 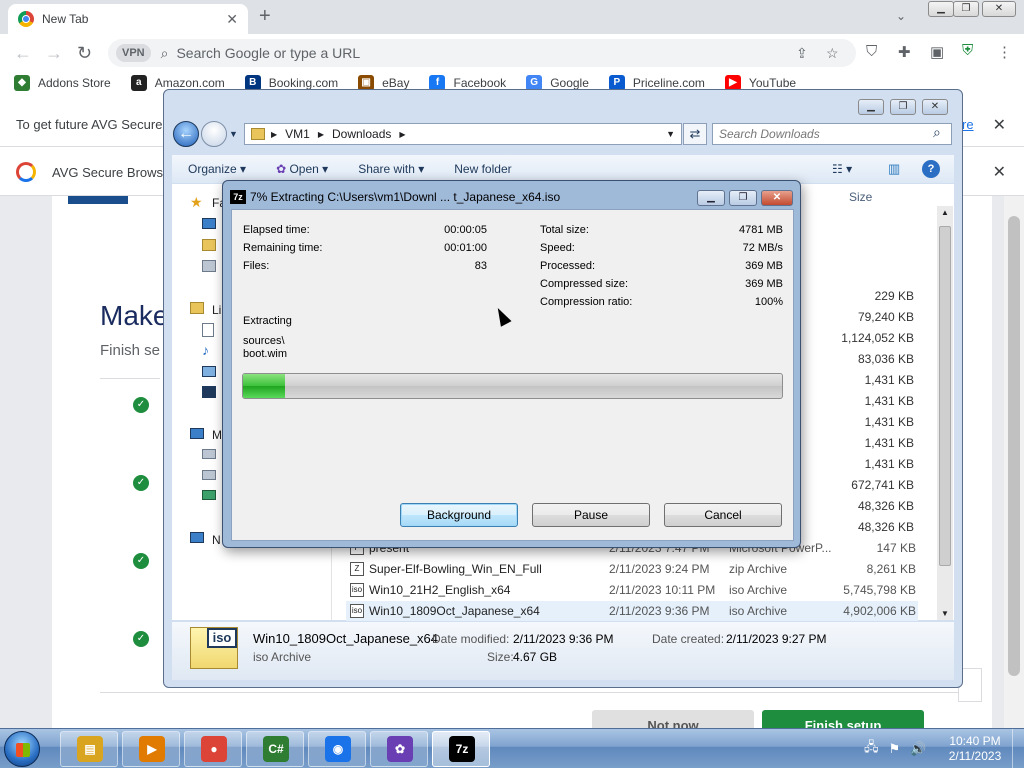 What do you see at coordinates (216, 540) in the screenshot?
I see `nav-network: N` at bounding box center [216, 540].